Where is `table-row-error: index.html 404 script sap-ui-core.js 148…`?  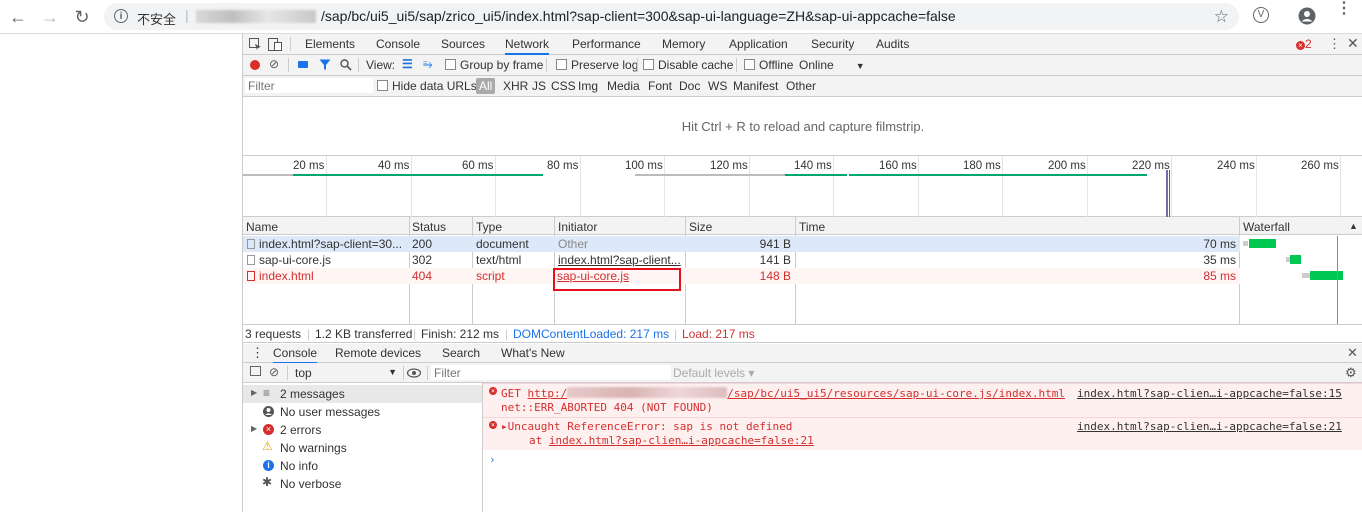
table-row-error: index.html 404 script sap-ui-core.js 148… is located at coordinates (741, 276).